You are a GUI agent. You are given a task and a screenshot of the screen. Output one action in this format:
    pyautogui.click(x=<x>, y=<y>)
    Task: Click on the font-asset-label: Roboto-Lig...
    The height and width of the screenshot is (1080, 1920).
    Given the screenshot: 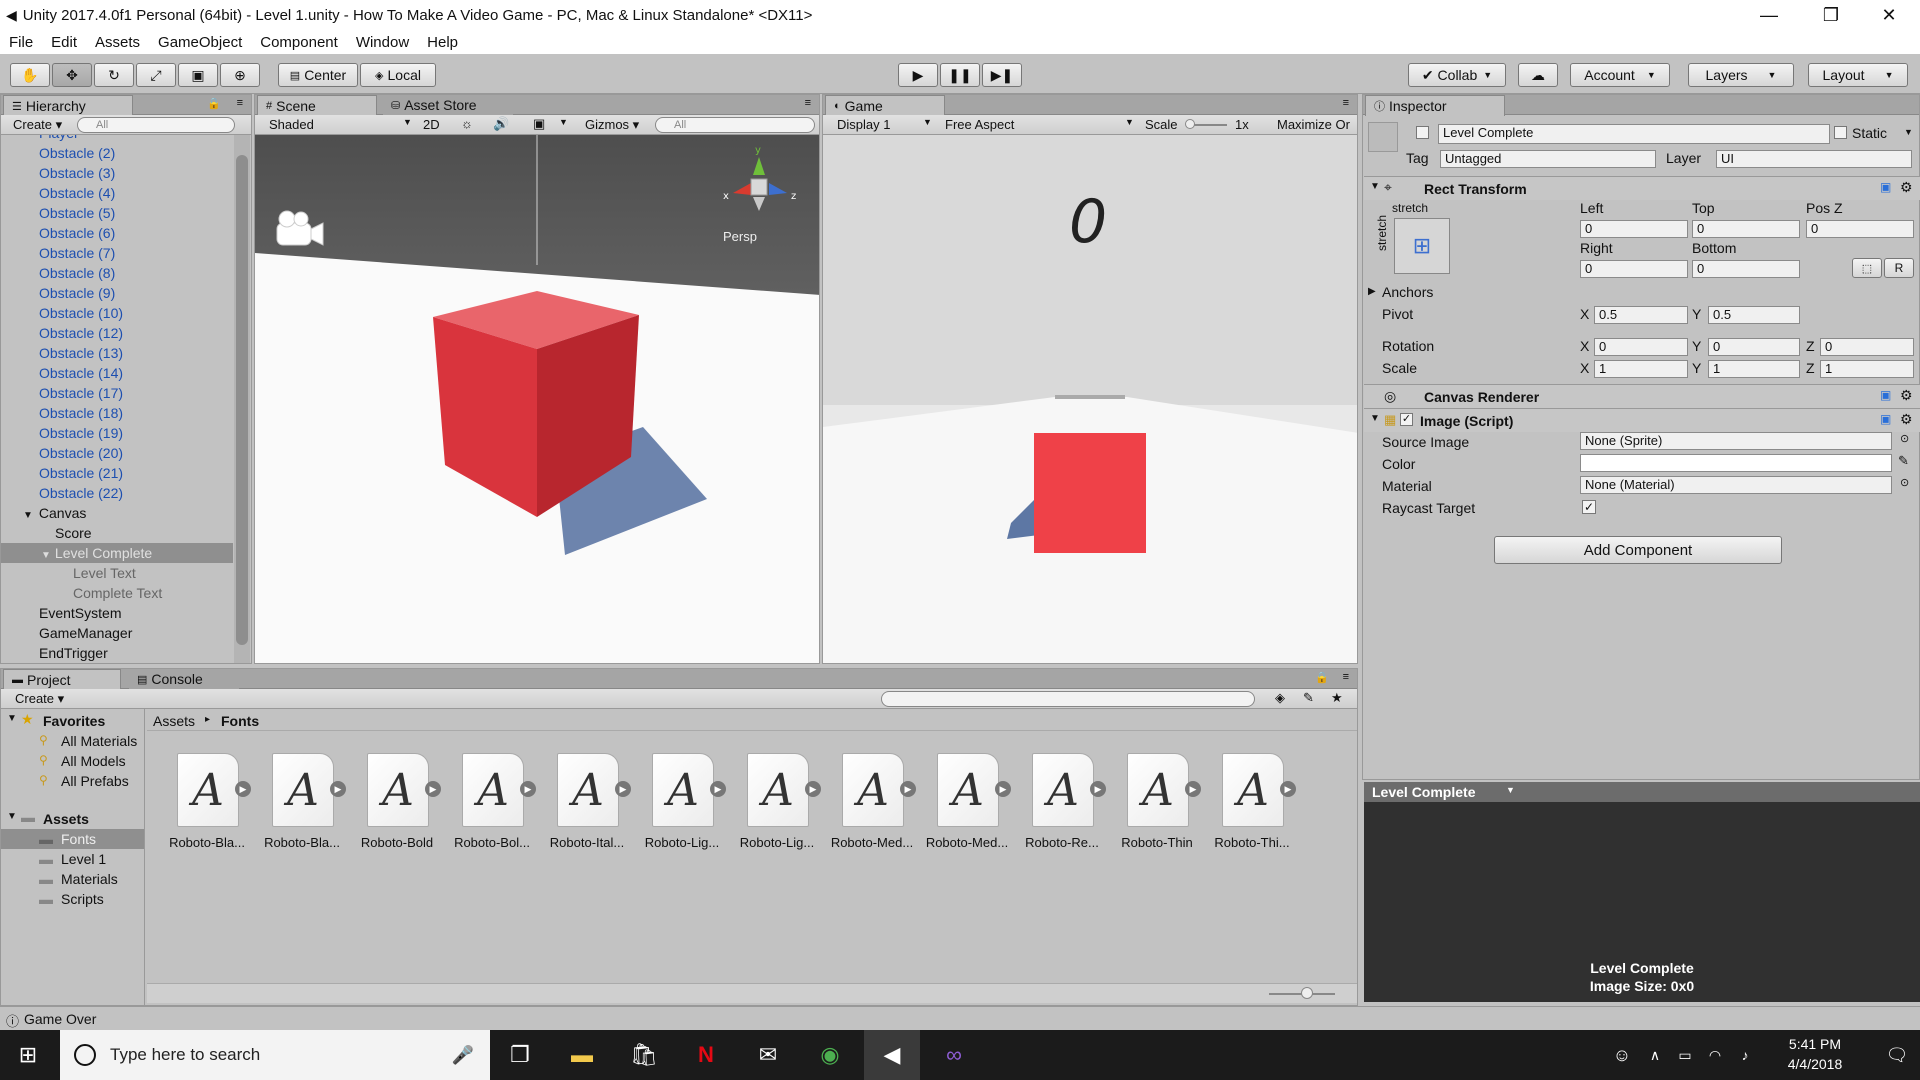 What is the action you would take?
    pyautogui.click(x=777, y=842)
    